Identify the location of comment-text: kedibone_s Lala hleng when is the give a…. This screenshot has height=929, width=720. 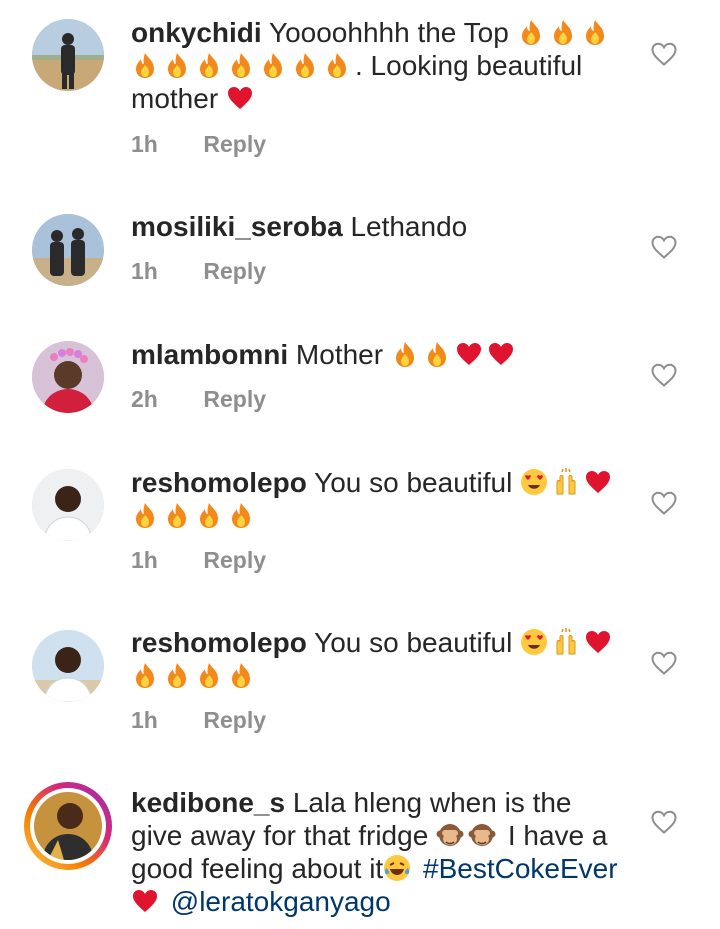
(378, 852).